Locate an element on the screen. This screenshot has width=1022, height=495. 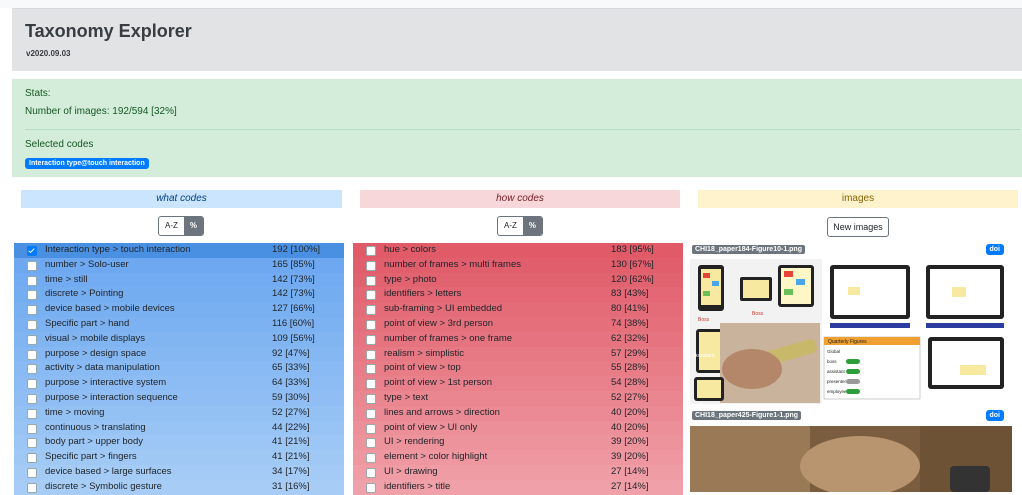
what-code-row: continuous > translating 44 [22%] is located at coordinates (179, 428).